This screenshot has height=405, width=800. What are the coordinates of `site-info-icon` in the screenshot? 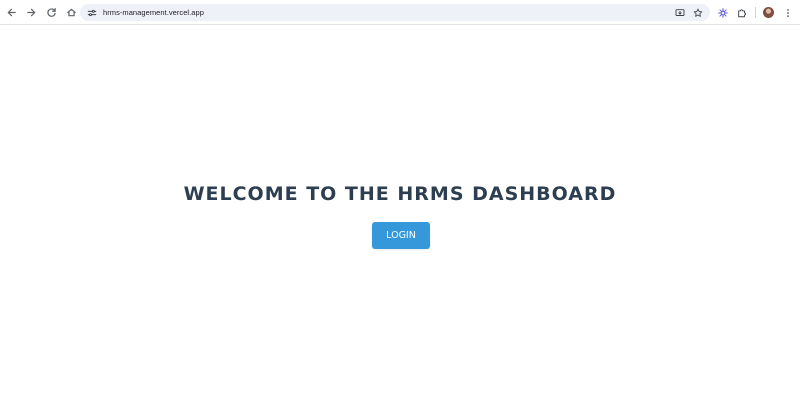 It's located at (92, 13).